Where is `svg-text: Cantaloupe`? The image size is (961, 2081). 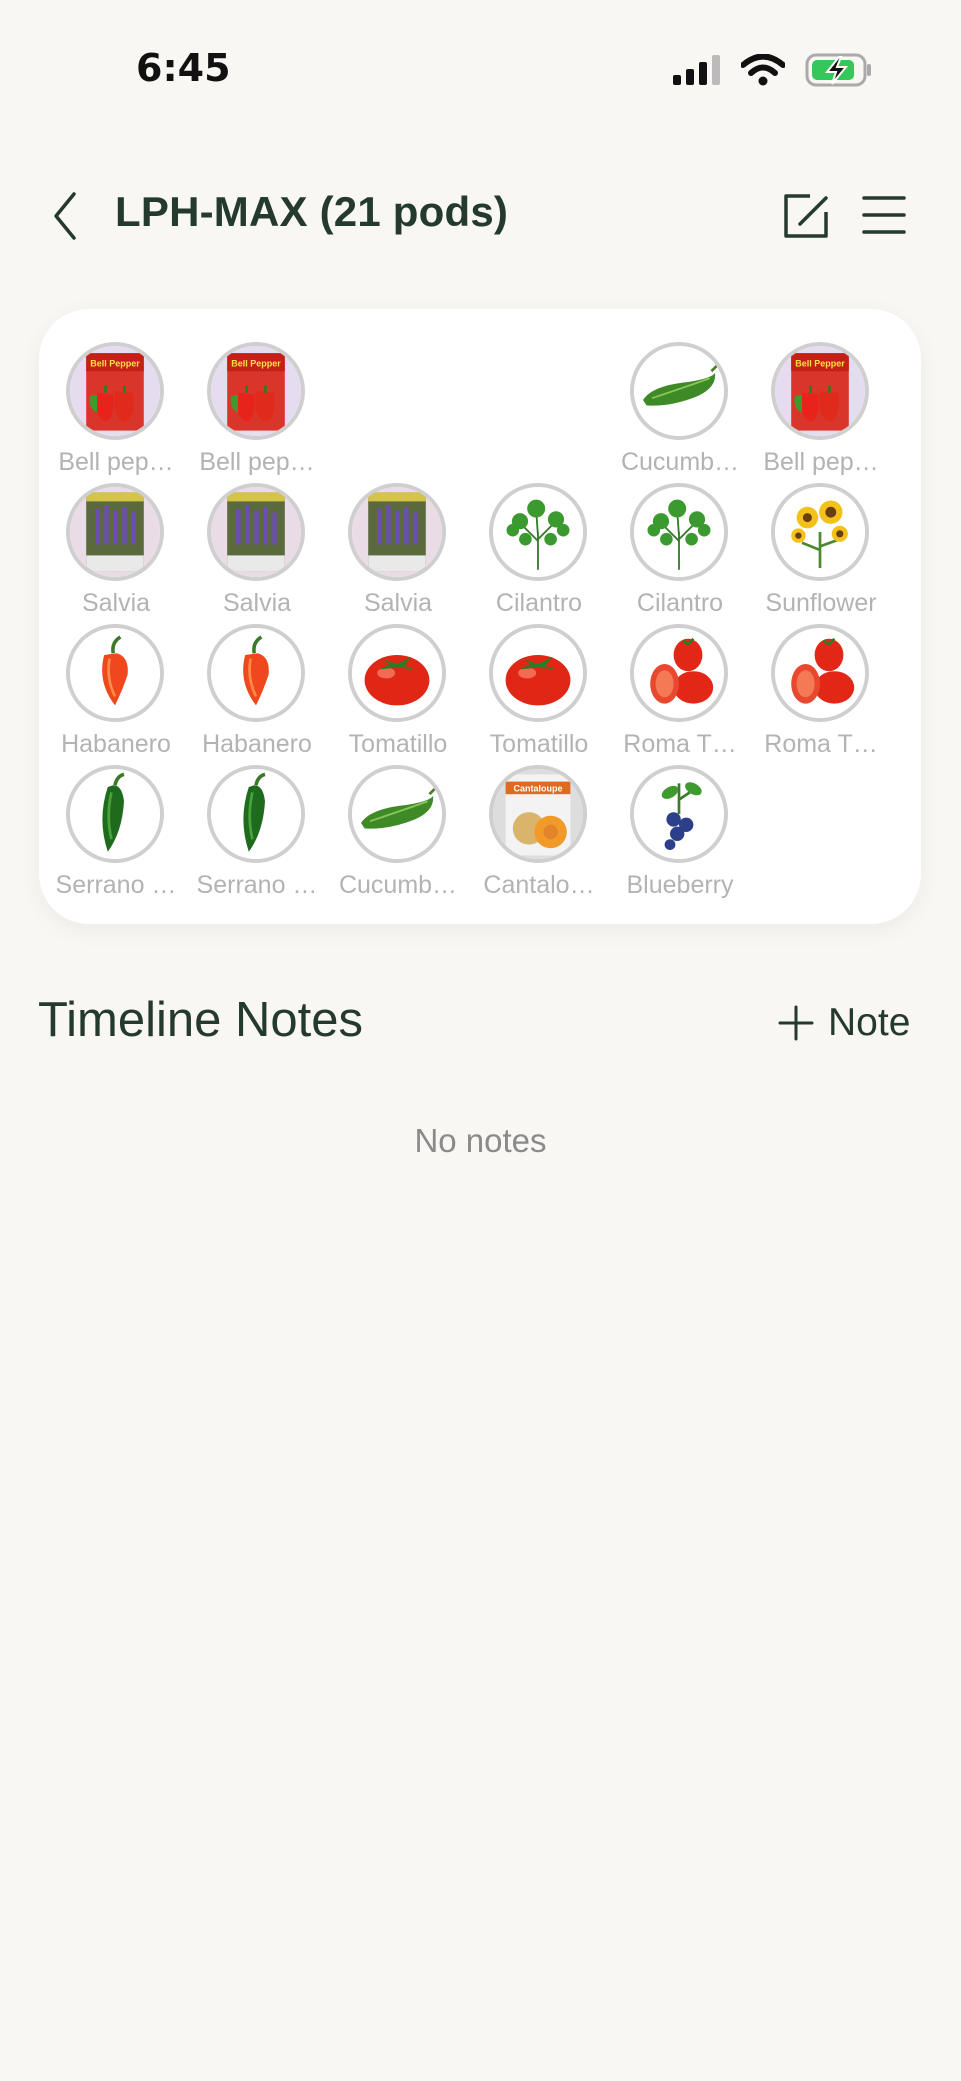
svg-text: Cantaloupe is located at coordinates (537, 789).